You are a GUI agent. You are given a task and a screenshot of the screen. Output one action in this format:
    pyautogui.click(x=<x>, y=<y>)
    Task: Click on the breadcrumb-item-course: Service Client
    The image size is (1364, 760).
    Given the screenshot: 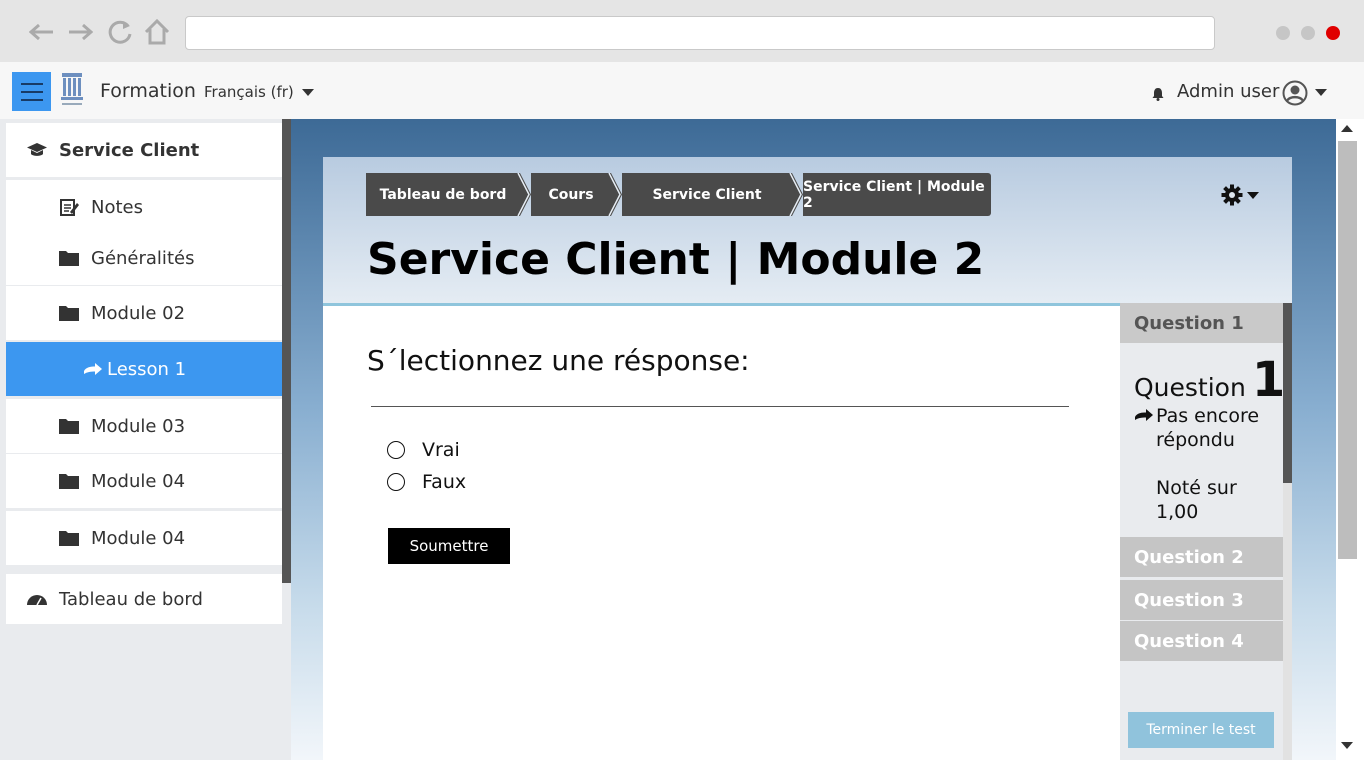 What is the action you would take?
    pyautogui.click(x=707, y=194)
    